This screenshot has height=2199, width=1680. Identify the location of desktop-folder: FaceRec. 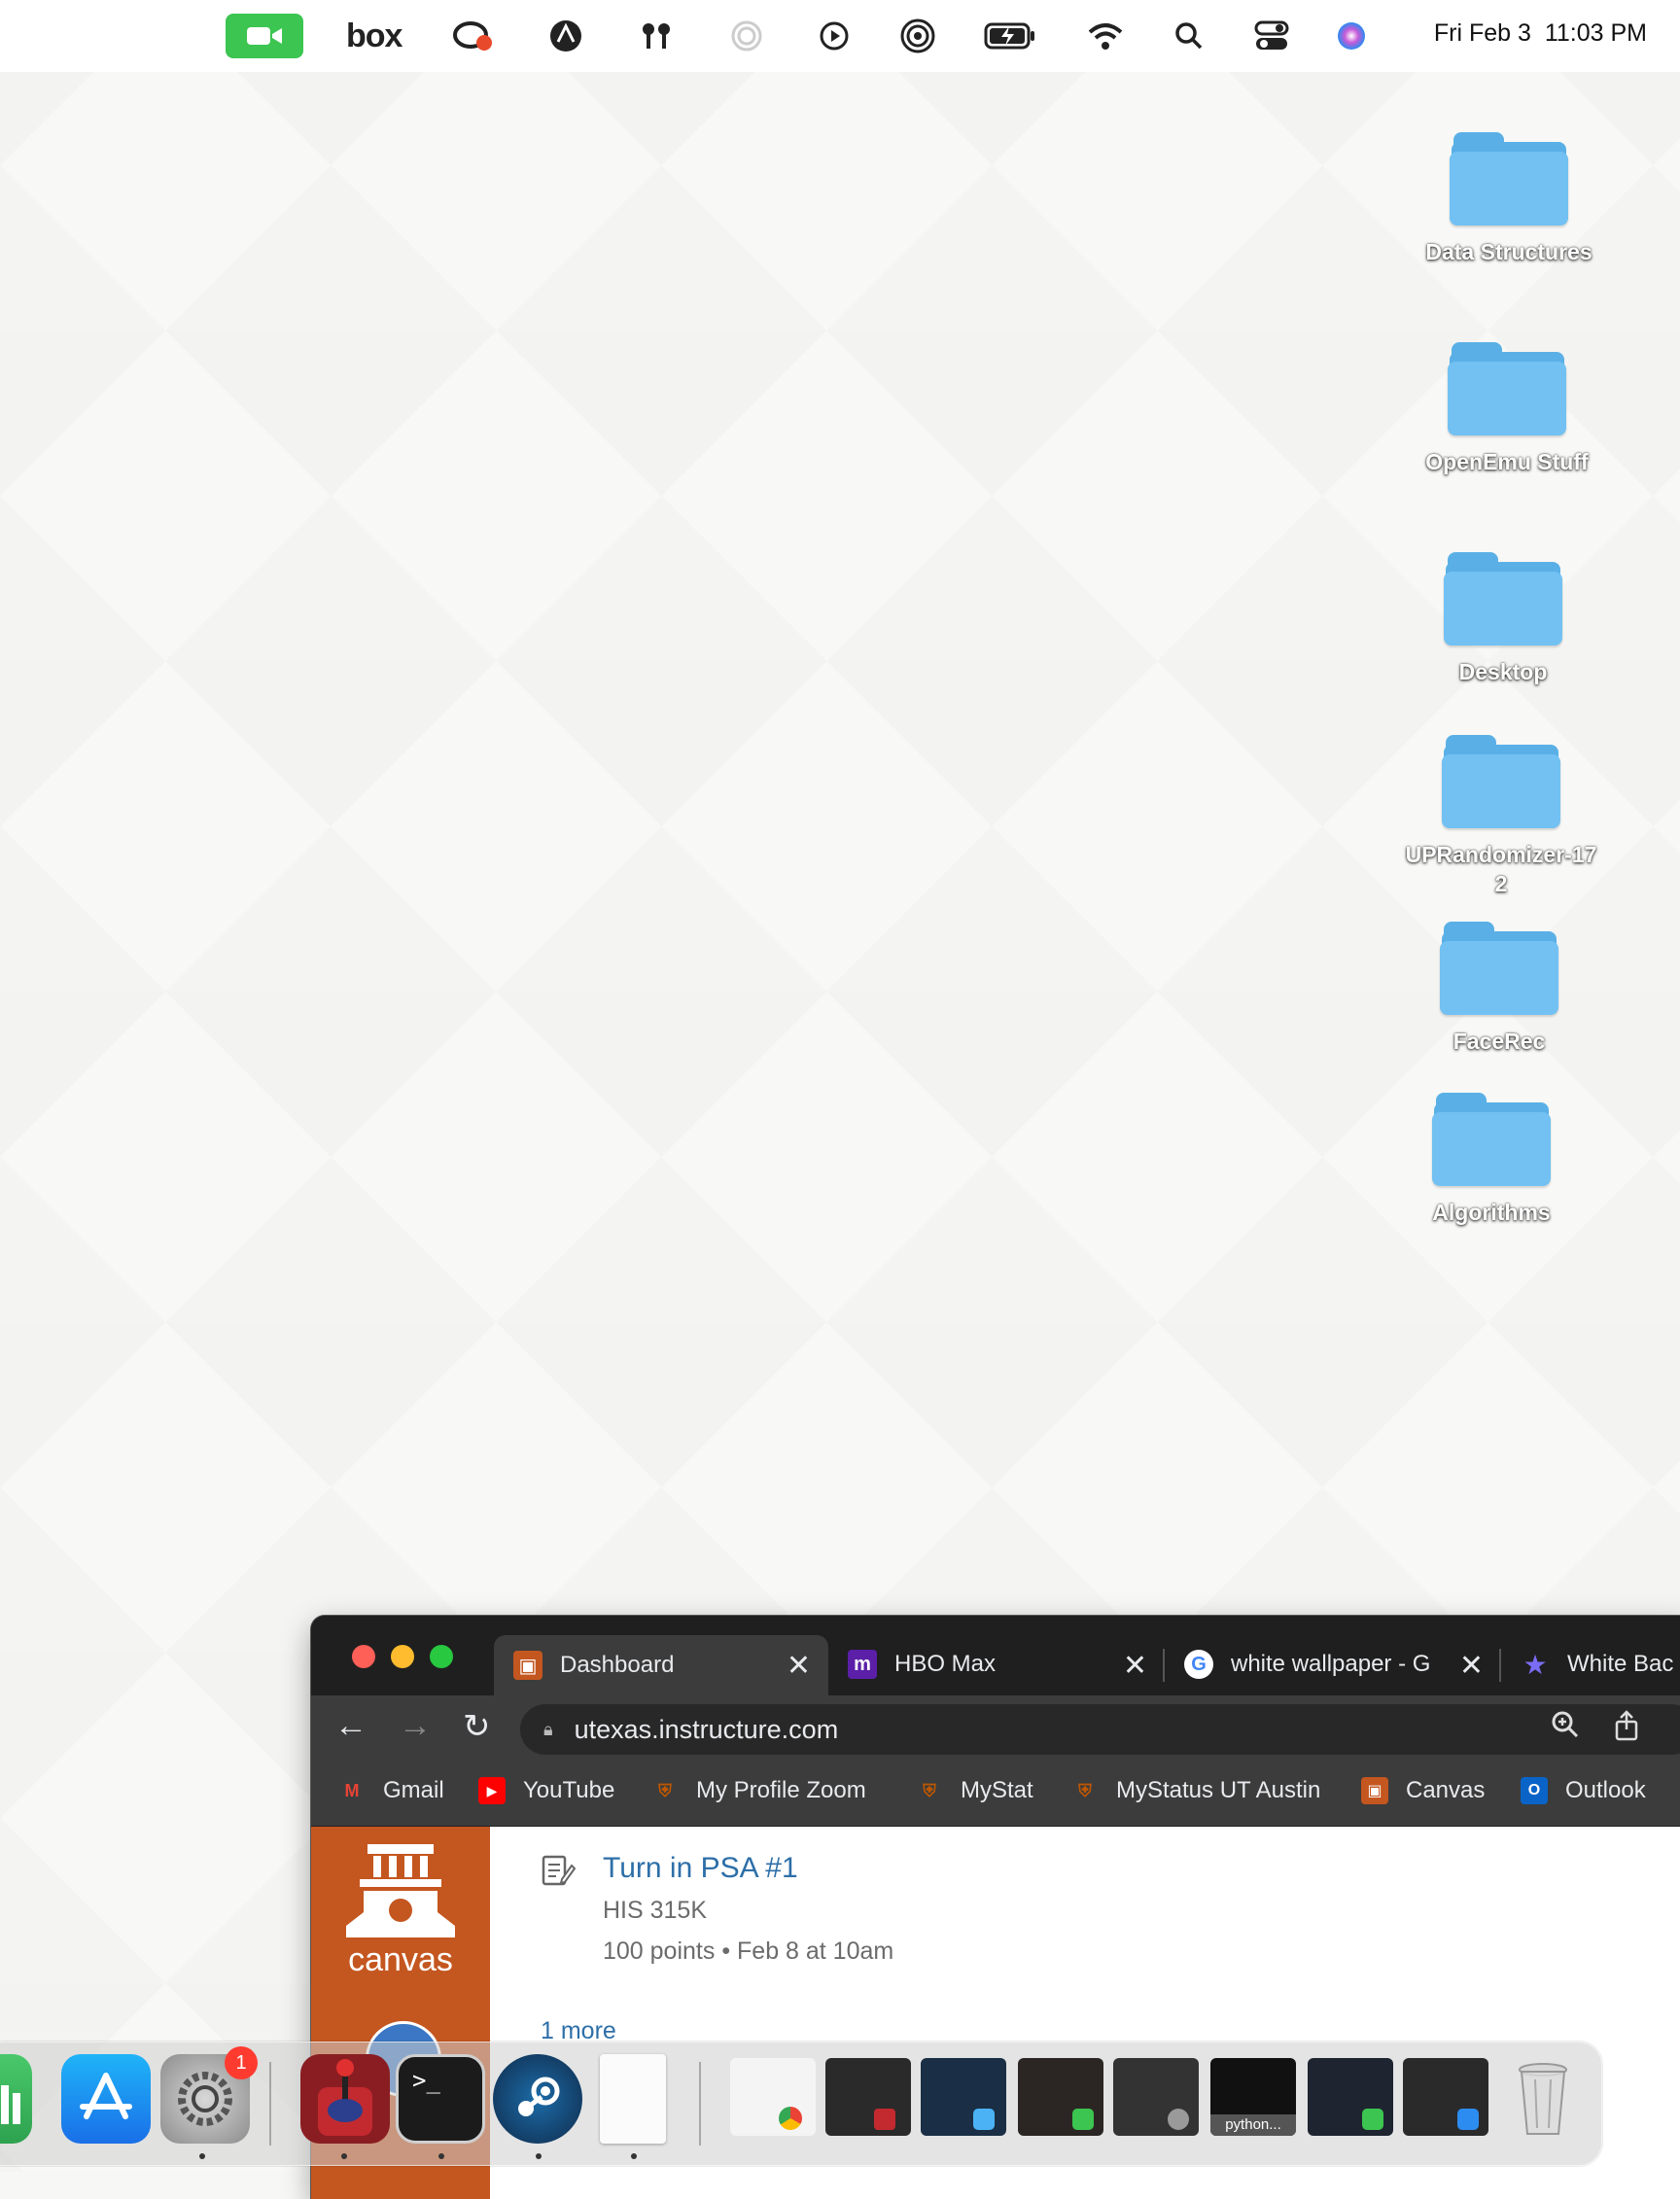
(1499, 989).